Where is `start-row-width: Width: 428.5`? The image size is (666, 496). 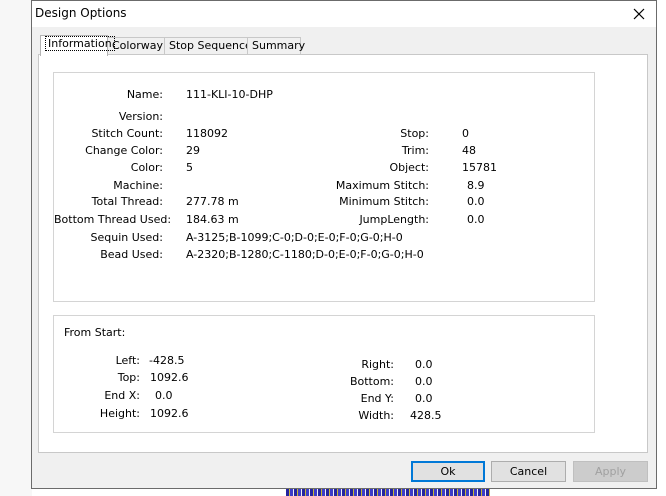
start-row-width: Width: 428.5 is located at coordinates (400, 415).